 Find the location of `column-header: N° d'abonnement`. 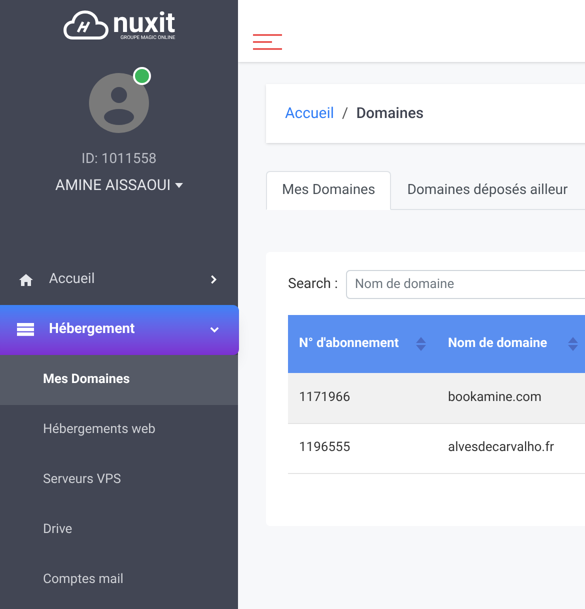

column-header: N° d'abonnement is located at coordinates (362, 344).